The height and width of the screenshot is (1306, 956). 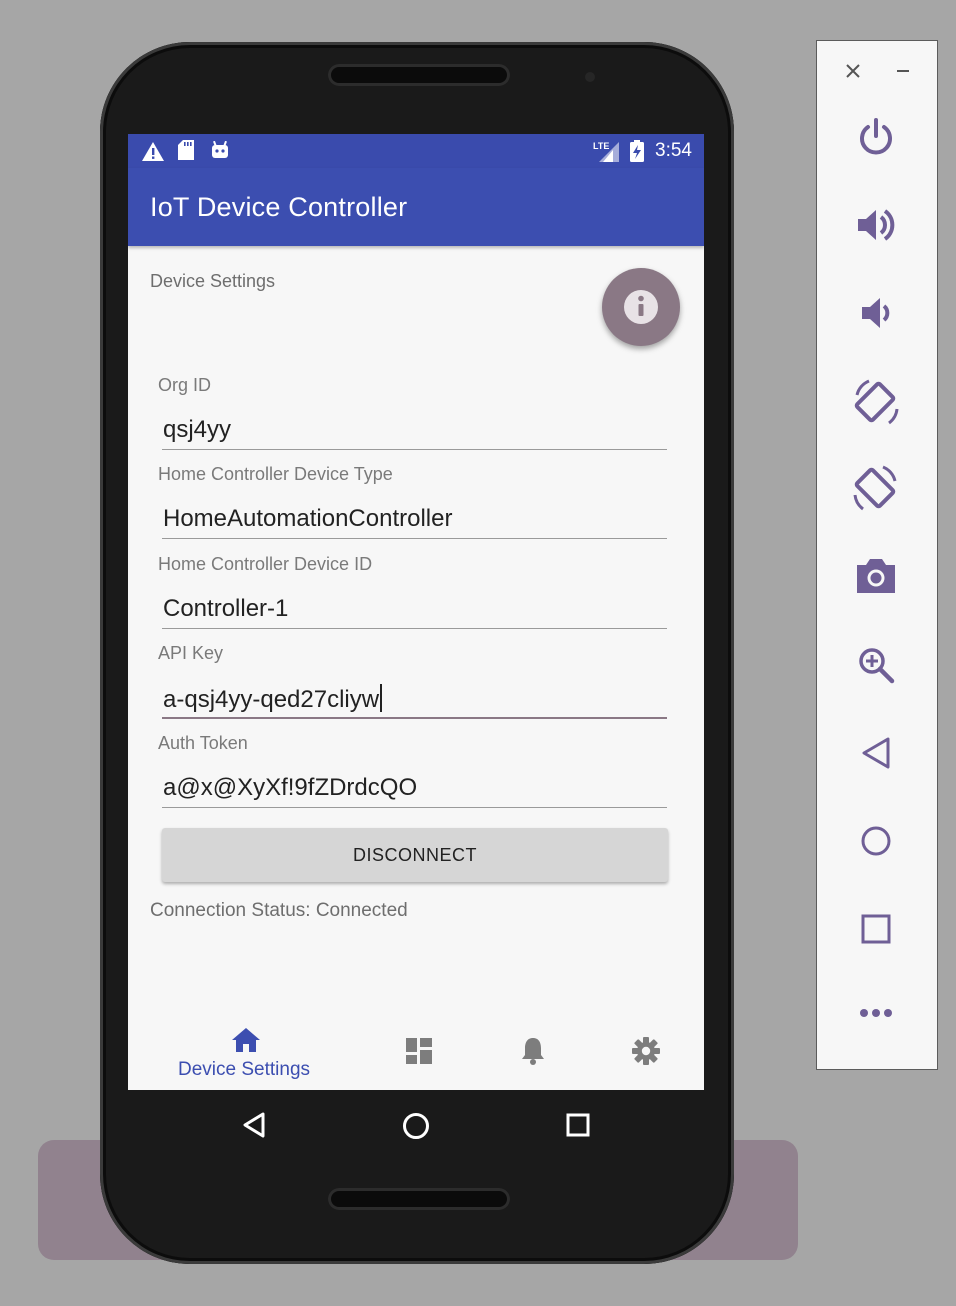 What do you see at coordinates (414, 807) in the screenshot?
I see `auth-token-underline` at bounding box center [414, 807].